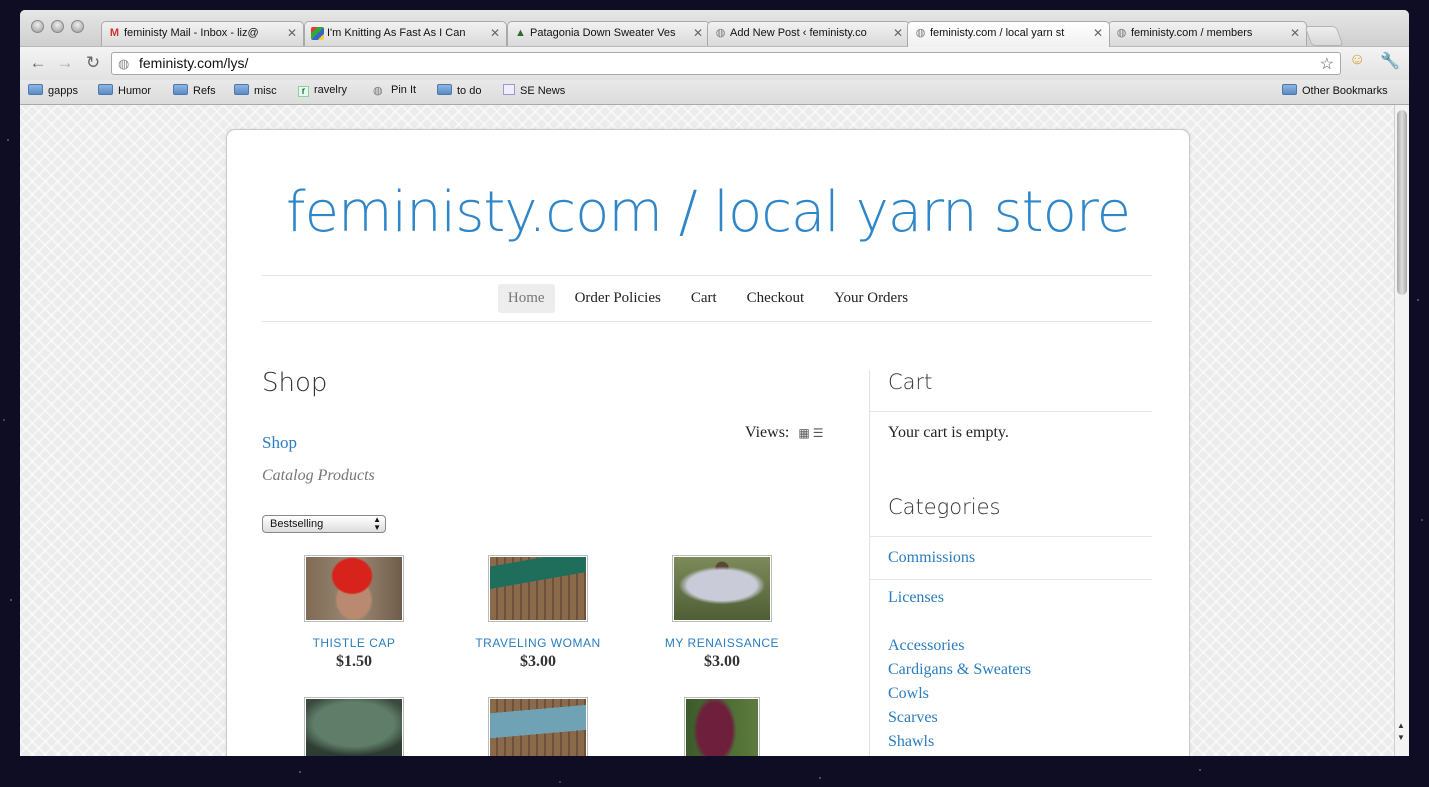  I want to click on product-card: MY RENAISSANCE $3.00, so click(722, 613).